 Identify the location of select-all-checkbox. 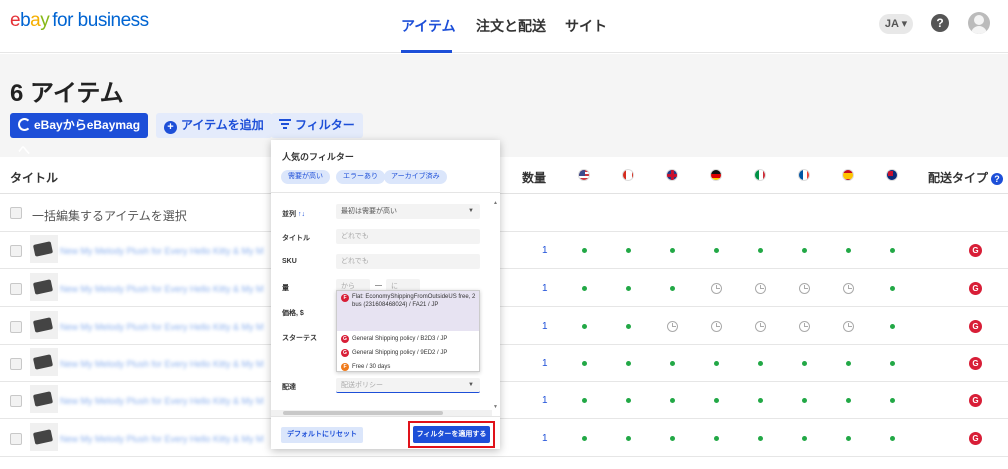
(16, 213).